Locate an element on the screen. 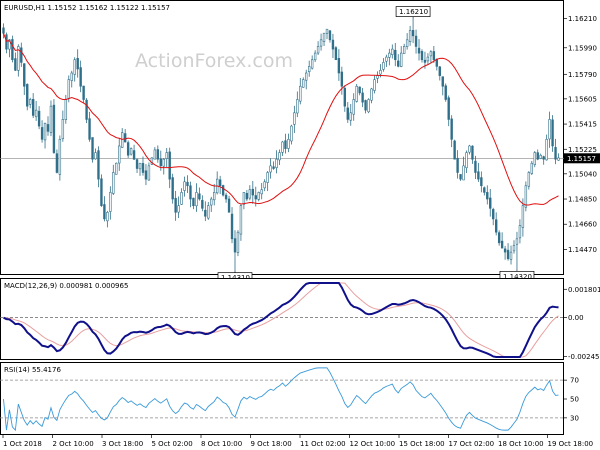 The height and width of the screenshot is (450, 600). rsi-tick-label: 70 is located at coordinates (574, 381).